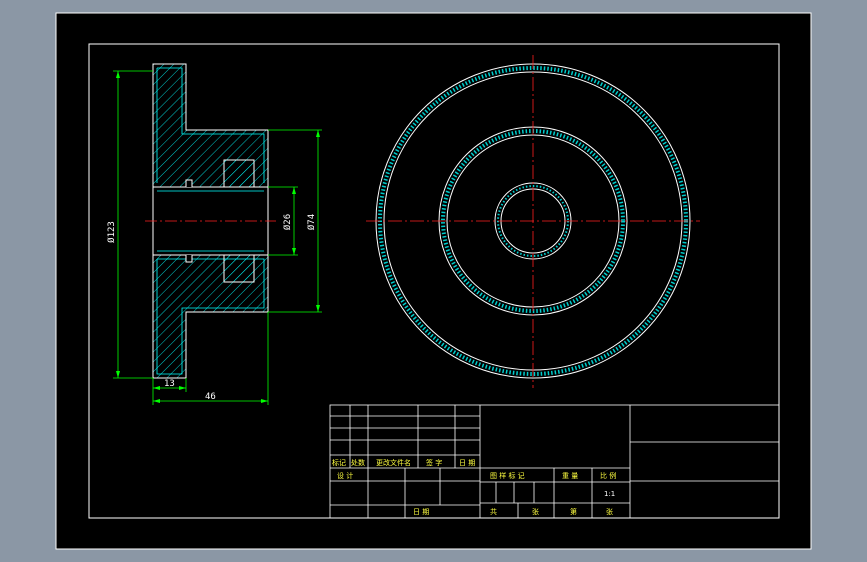 The image size is (867, 562). What do you see at coordinates (421, 512) in the screenshot?
I see `tb-date-label-2: 日 期` at bounding box center [421, 512].